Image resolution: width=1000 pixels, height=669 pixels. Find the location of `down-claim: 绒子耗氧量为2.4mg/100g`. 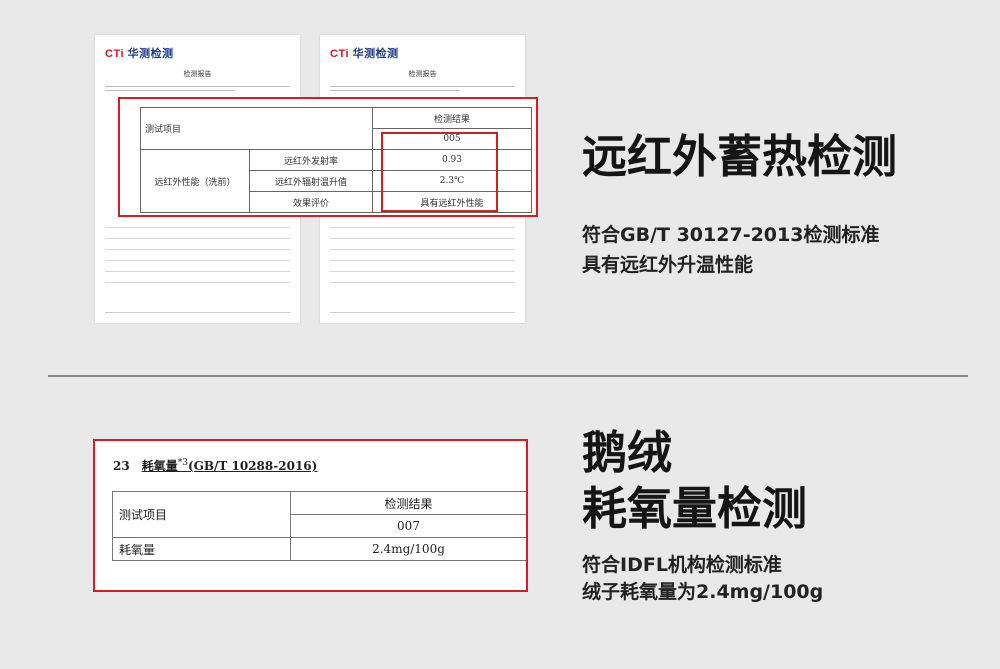

down-claim: 绒子耗氧量为2.4mg/100g is located at coordinates (703, 592).